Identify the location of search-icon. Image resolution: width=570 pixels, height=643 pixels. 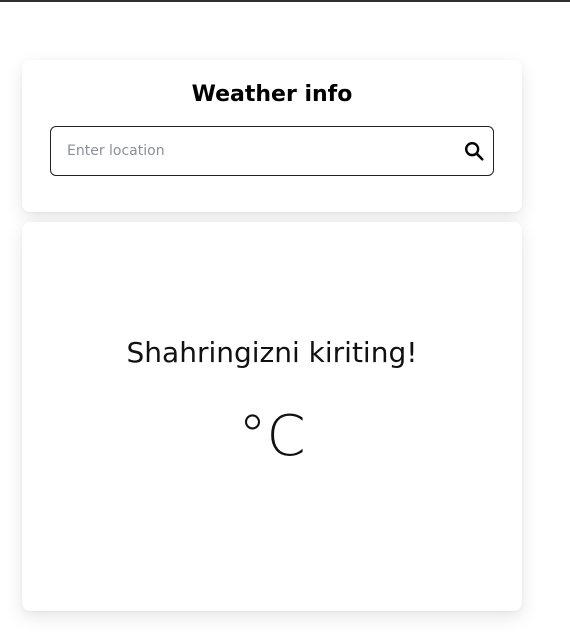
(474, 151).